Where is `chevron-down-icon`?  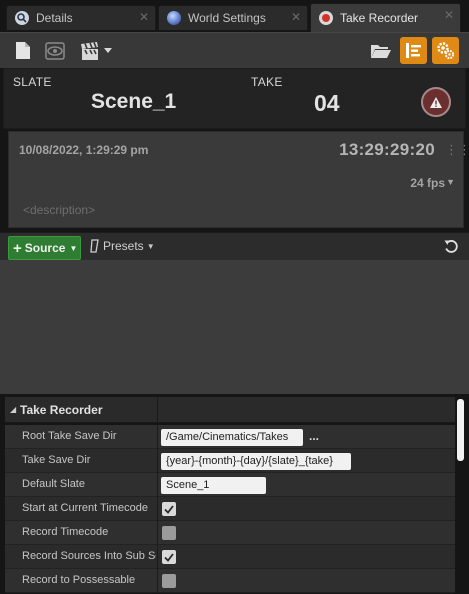
chevron-down-icon is located at coordinates (108, 50).